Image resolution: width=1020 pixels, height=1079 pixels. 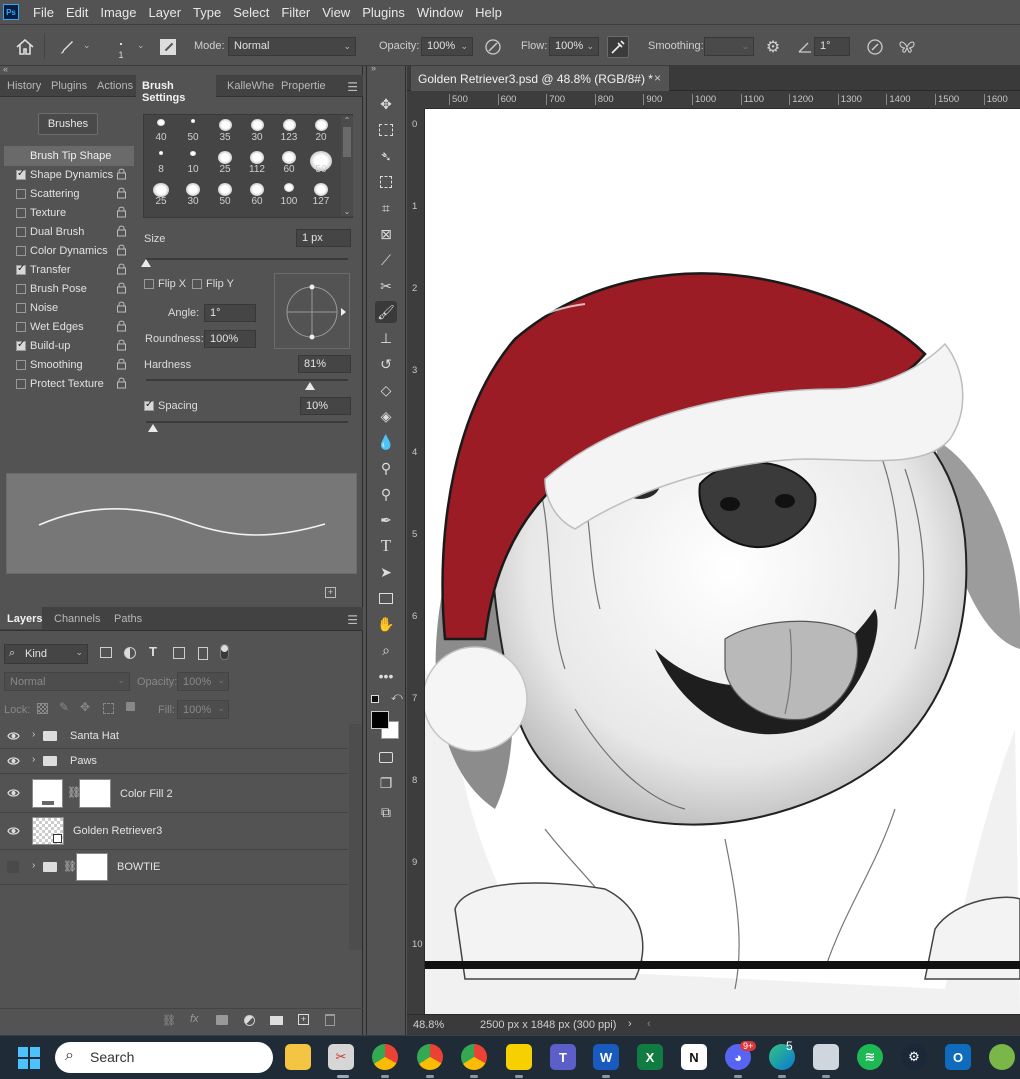 I want to click on tab-channels: Channels, so click(x=77, y=618).